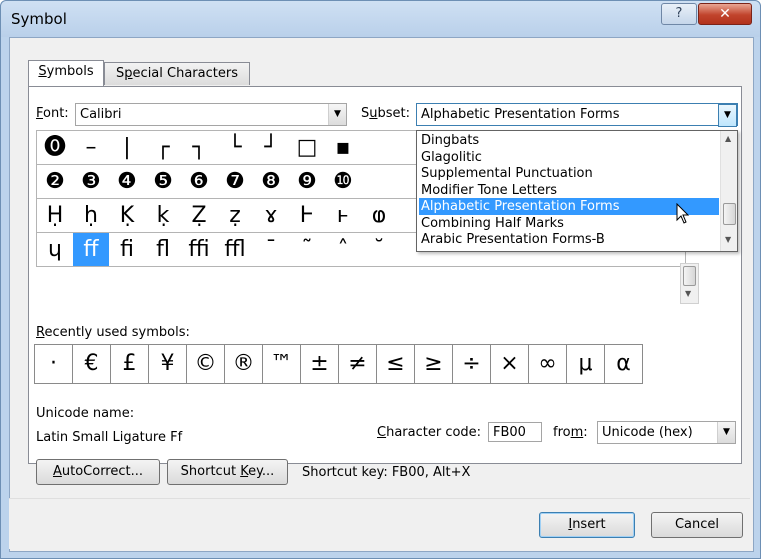  What do you see at coordinates (728, 191) in the screenshot?
I see `dropdown-scrollbar: ▲ ▼` at bounding box center [728, 191].